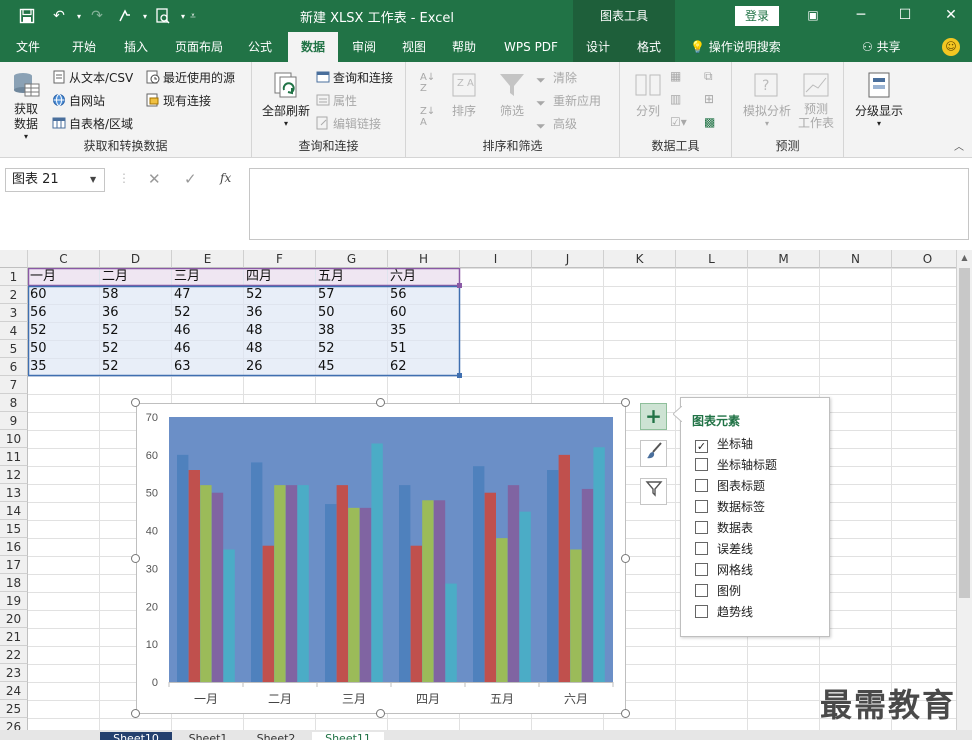 The height and width of the screenshot is (740, 972). Describe the element at coordinates (14, 511) in the screenshot. I see `row-header-14: 14` at that location.